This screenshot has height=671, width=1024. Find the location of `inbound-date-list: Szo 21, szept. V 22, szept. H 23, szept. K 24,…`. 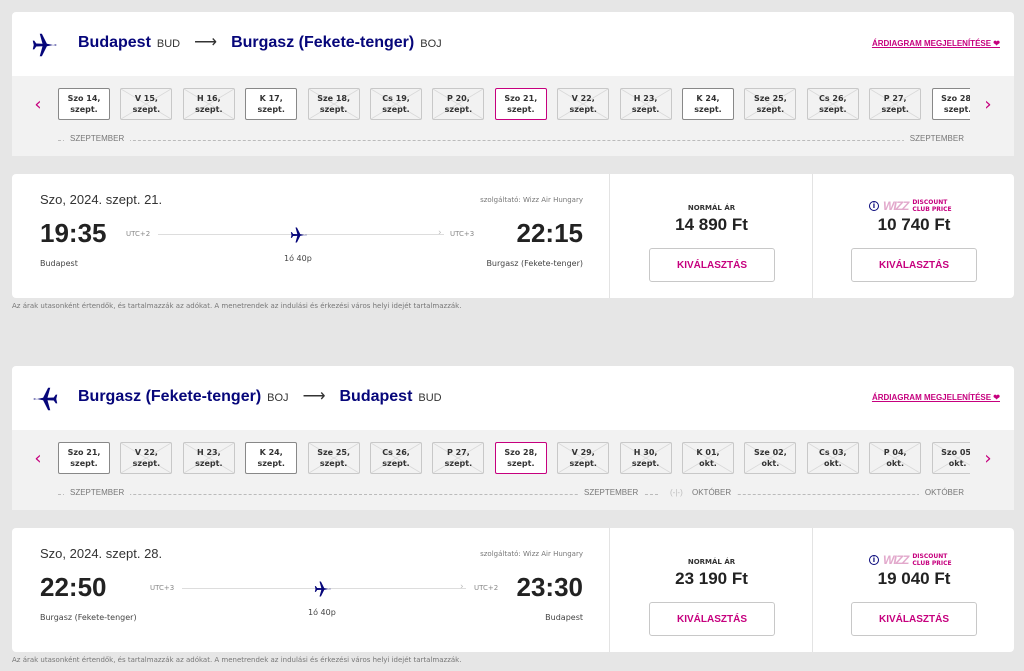

inbound-date-list: Szo 21, szept. V 22, szept. H 23, szept. K 24,… is located at coordinates (514, 459).